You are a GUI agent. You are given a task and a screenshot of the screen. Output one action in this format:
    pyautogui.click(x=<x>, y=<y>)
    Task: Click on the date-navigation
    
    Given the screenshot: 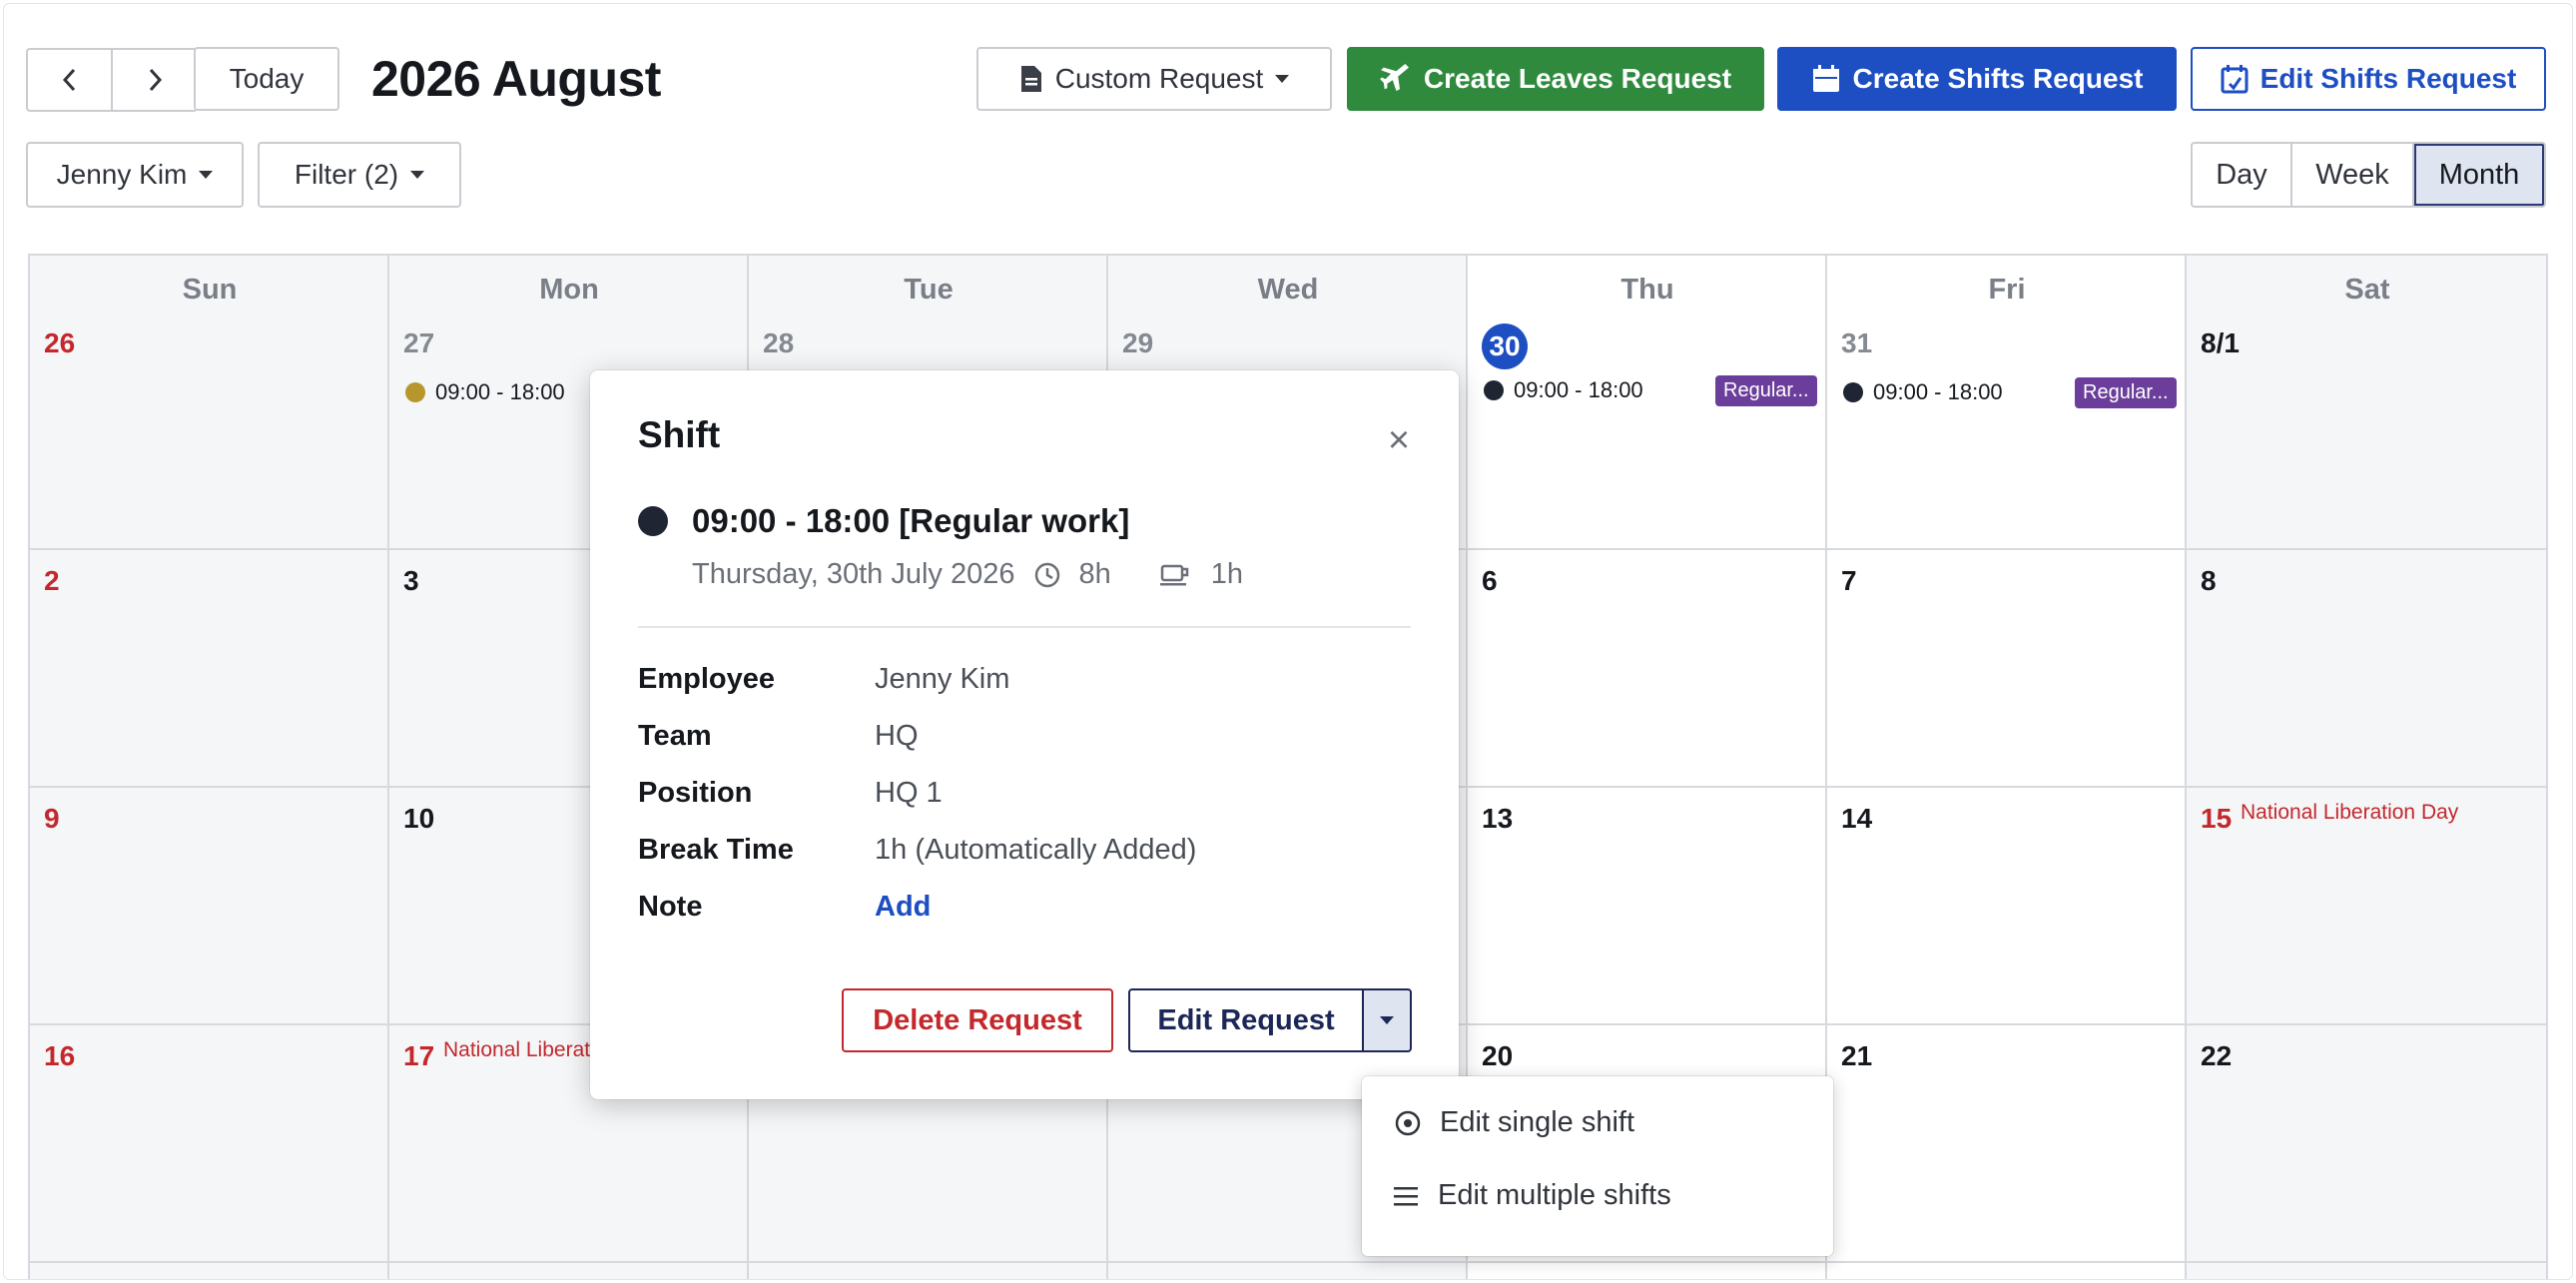 What is the action you would take?
    pyautogui.click(x=112, y=80)
    